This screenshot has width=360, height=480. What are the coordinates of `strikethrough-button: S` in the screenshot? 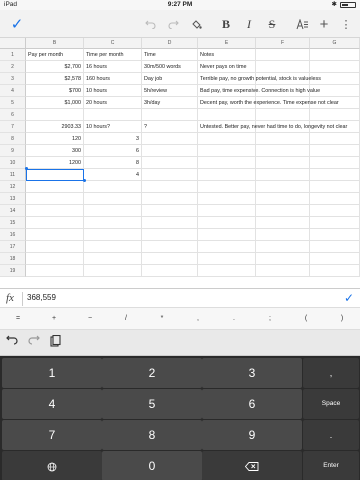 It's located at (272, 24).